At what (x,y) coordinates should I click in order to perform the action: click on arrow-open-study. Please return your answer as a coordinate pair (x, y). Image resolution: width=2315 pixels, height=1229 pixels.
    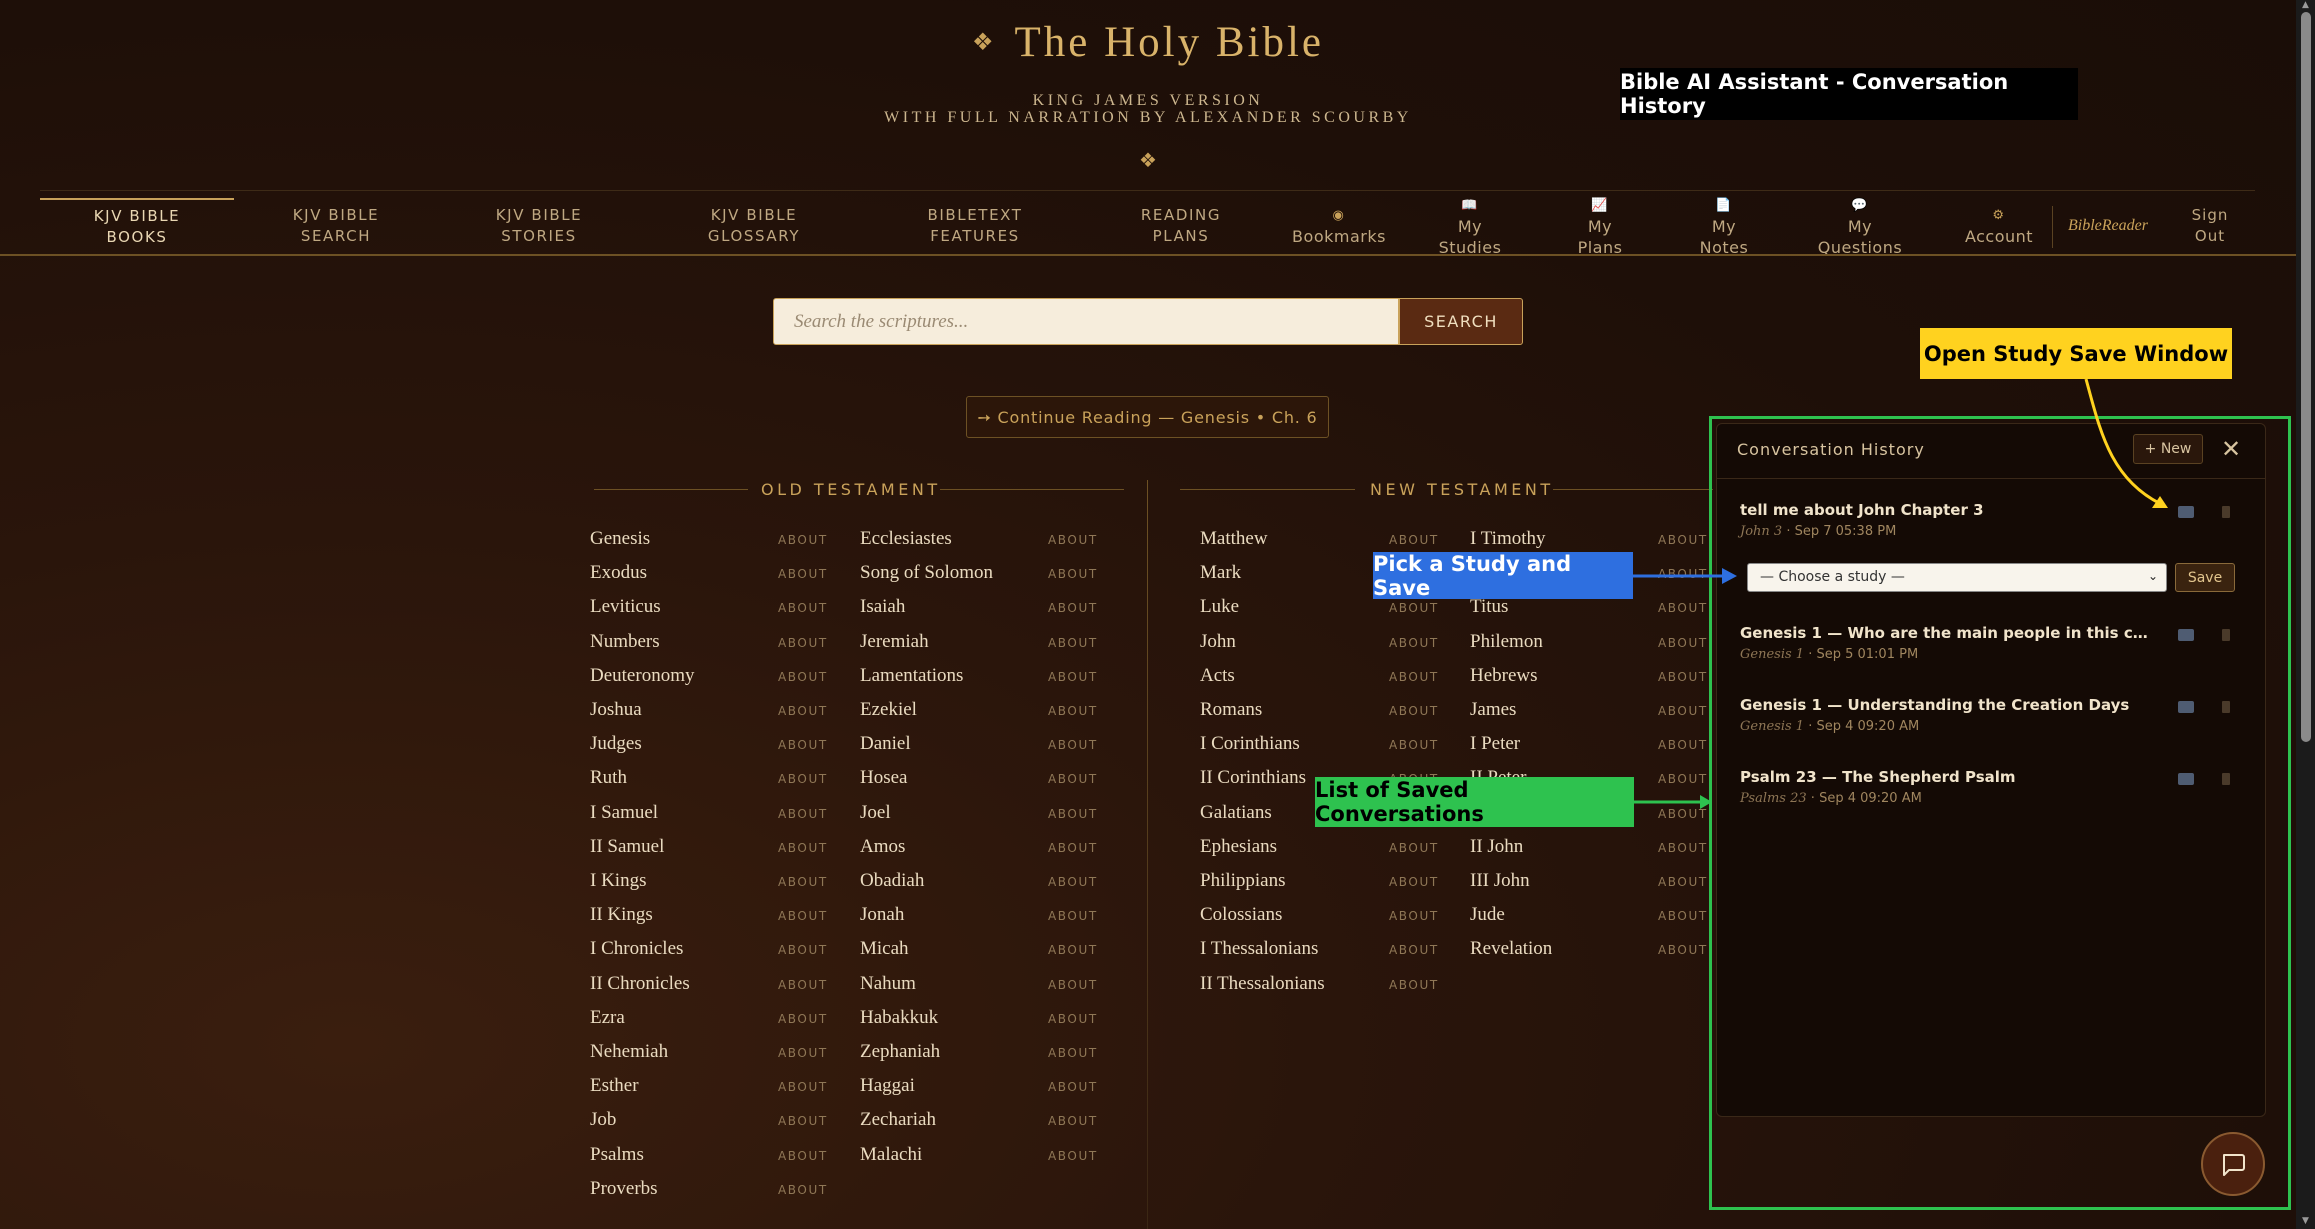
    Looking at the image, I should click on (2124, 442).